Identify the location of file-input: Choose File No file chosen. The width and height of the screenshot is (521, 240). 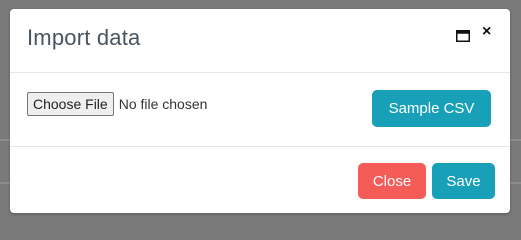
(117, 104).